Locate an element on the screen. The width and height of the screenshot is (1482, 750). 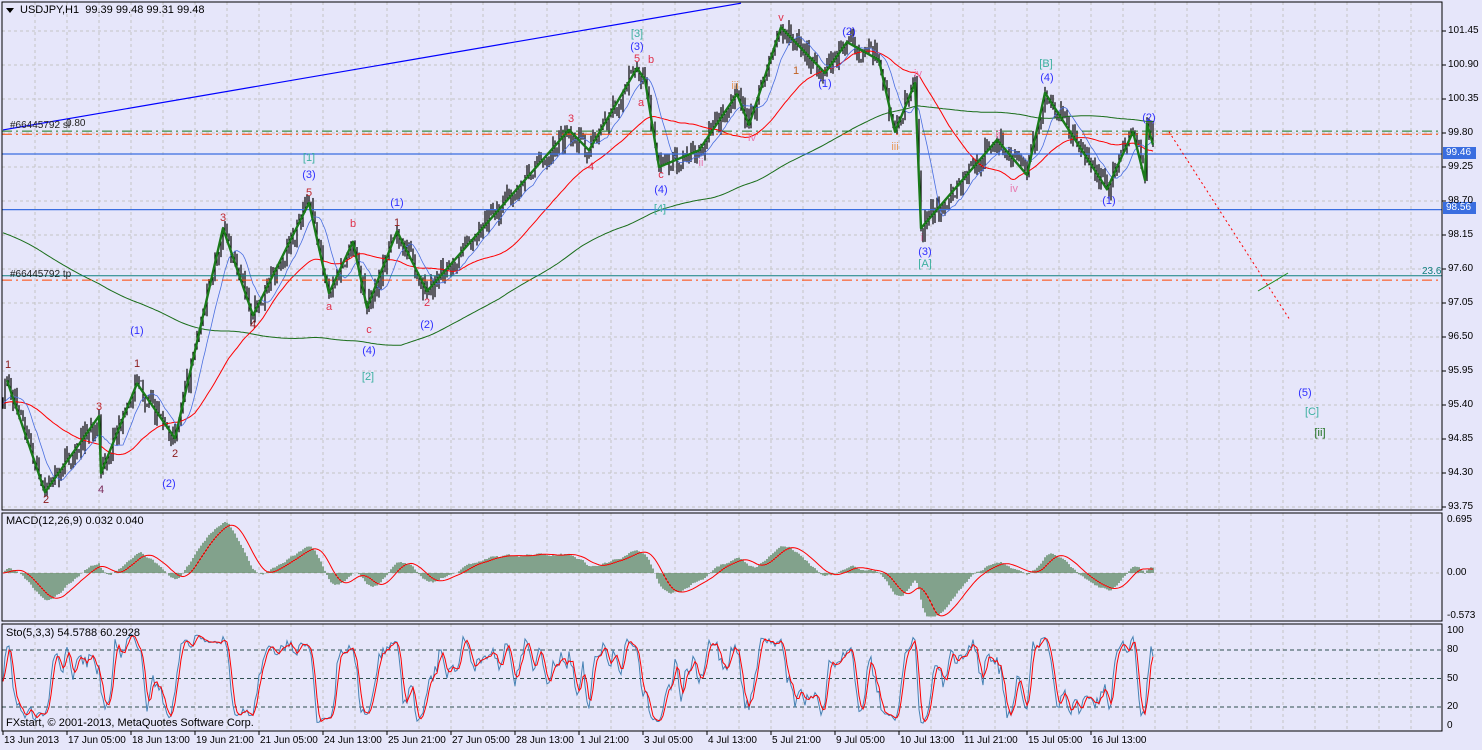
stochastic-axis-label: 20 is located at coordinates (1453, 706).